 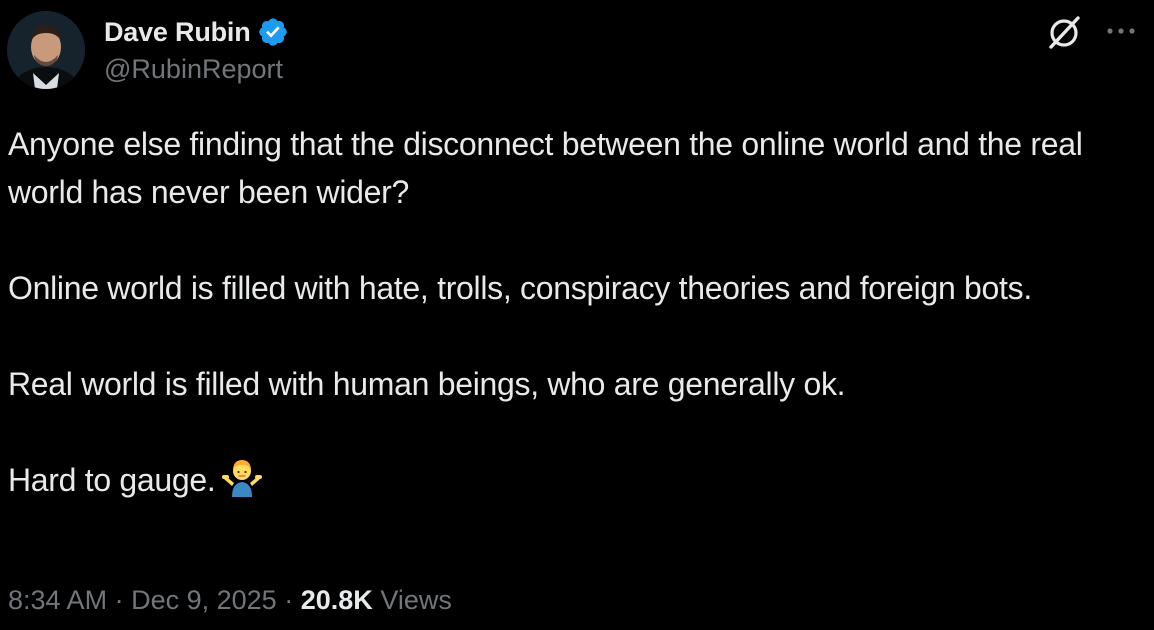 I want to click on views-label: Views, so click(x=416, y=600).